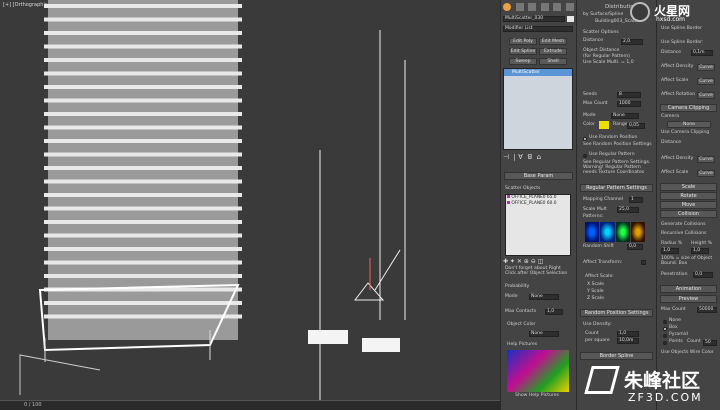 Image resolution: width=720 pixels, height=410 pixels. I want to click on shell-button: Shell, so click(553, 61).